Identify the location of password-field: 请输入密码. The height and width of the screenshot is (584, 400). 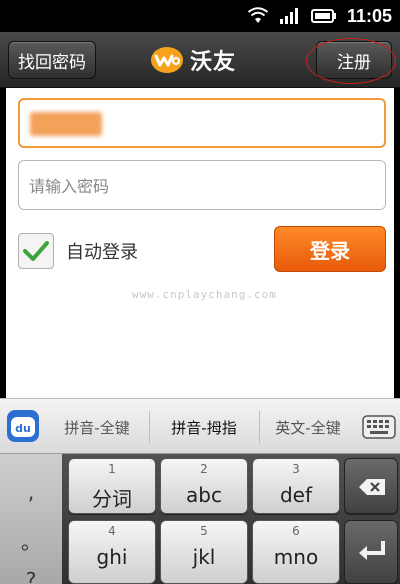
(202, 185).